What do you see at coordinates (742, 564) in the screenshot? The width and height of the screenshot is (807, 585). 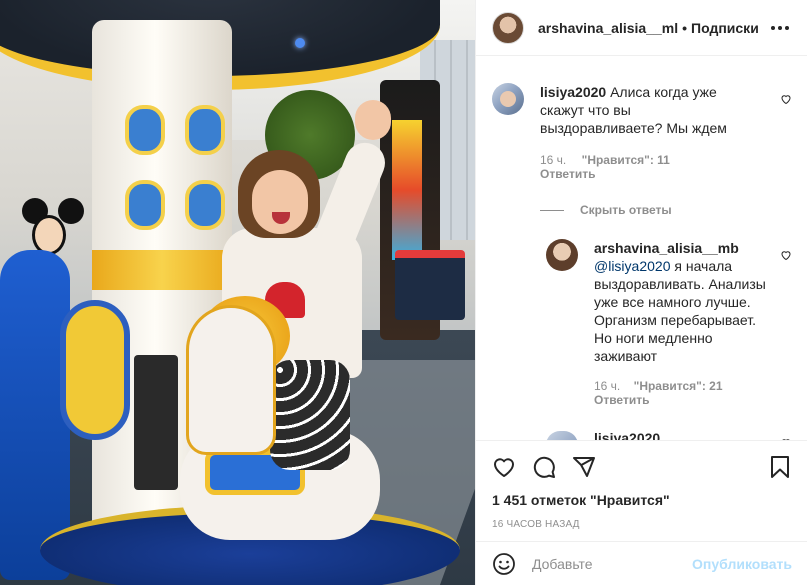 I see `publish-button: Опубликовать` at bounding box center [742, 564].